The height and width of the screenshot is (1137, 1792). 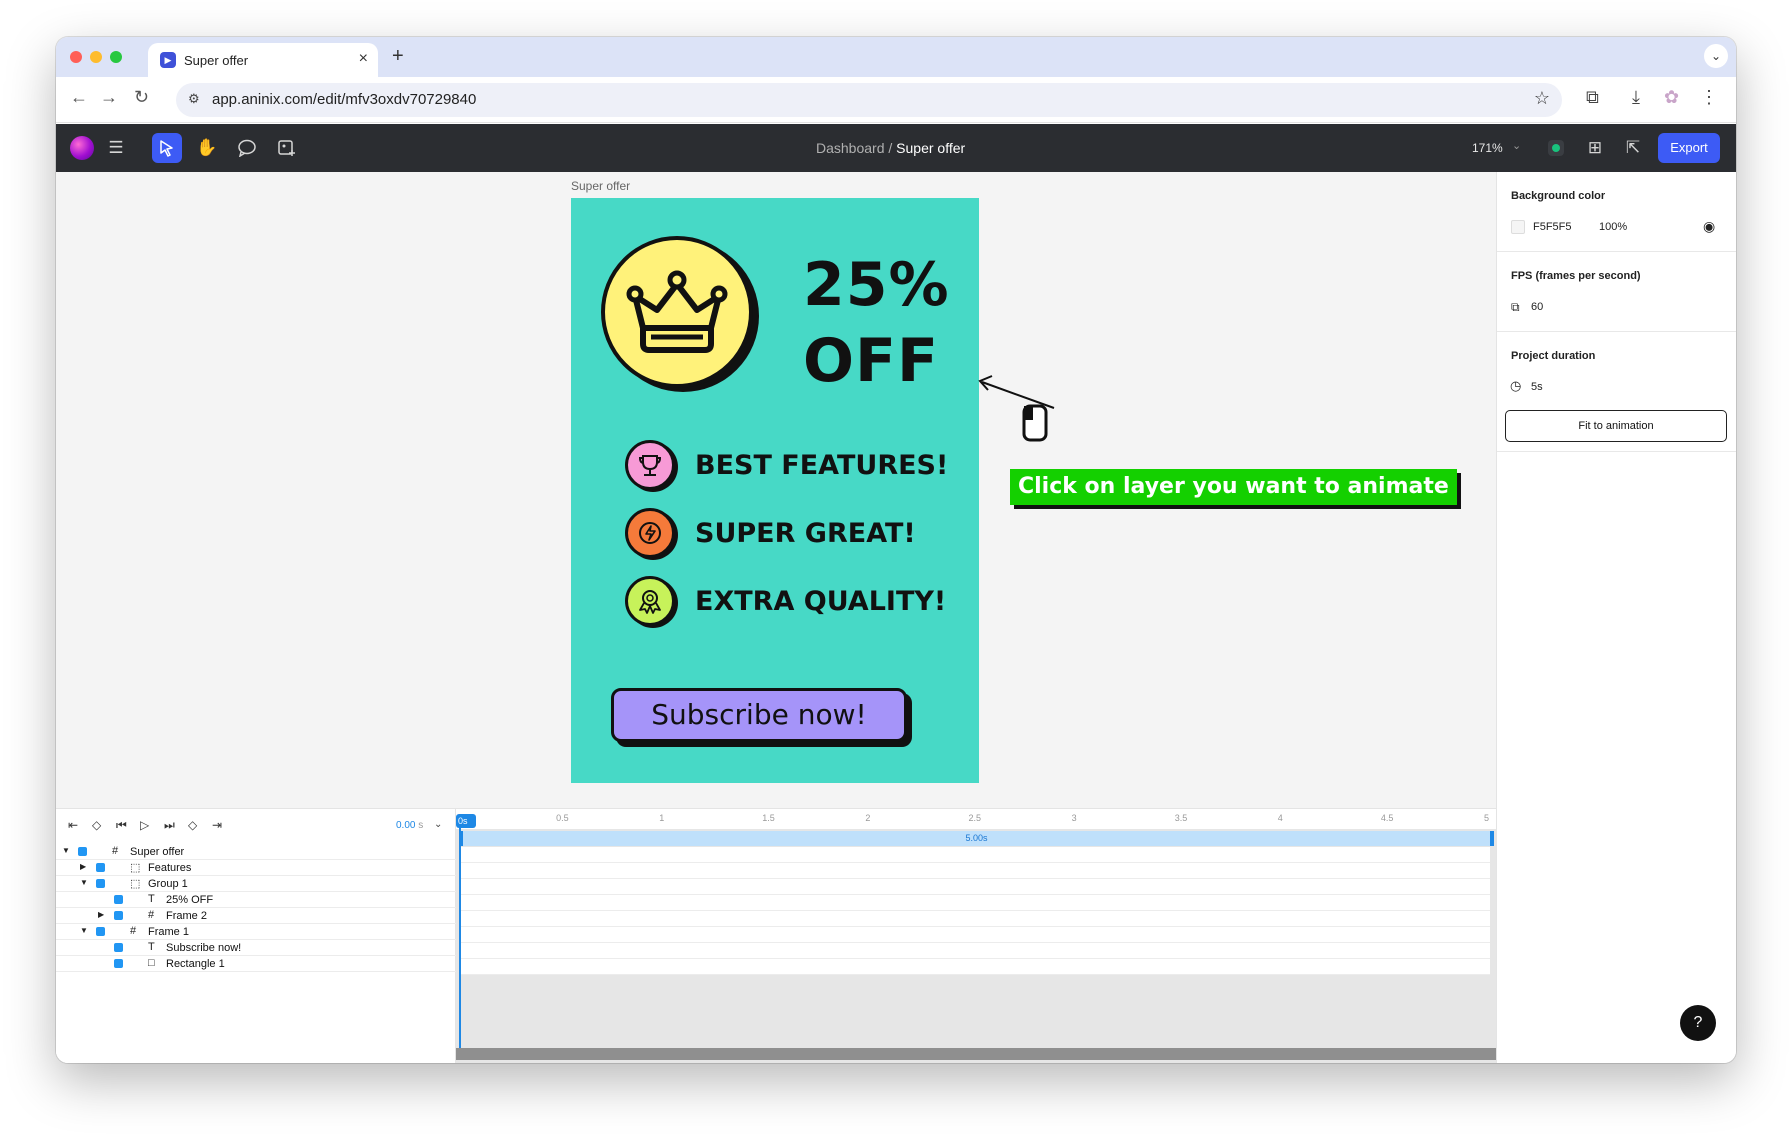 What do you see at coordinates (1716, 56) in the screenshot?
I see `tab-search-chevron-icon: ⌄` at bounding box center [1716, 56].